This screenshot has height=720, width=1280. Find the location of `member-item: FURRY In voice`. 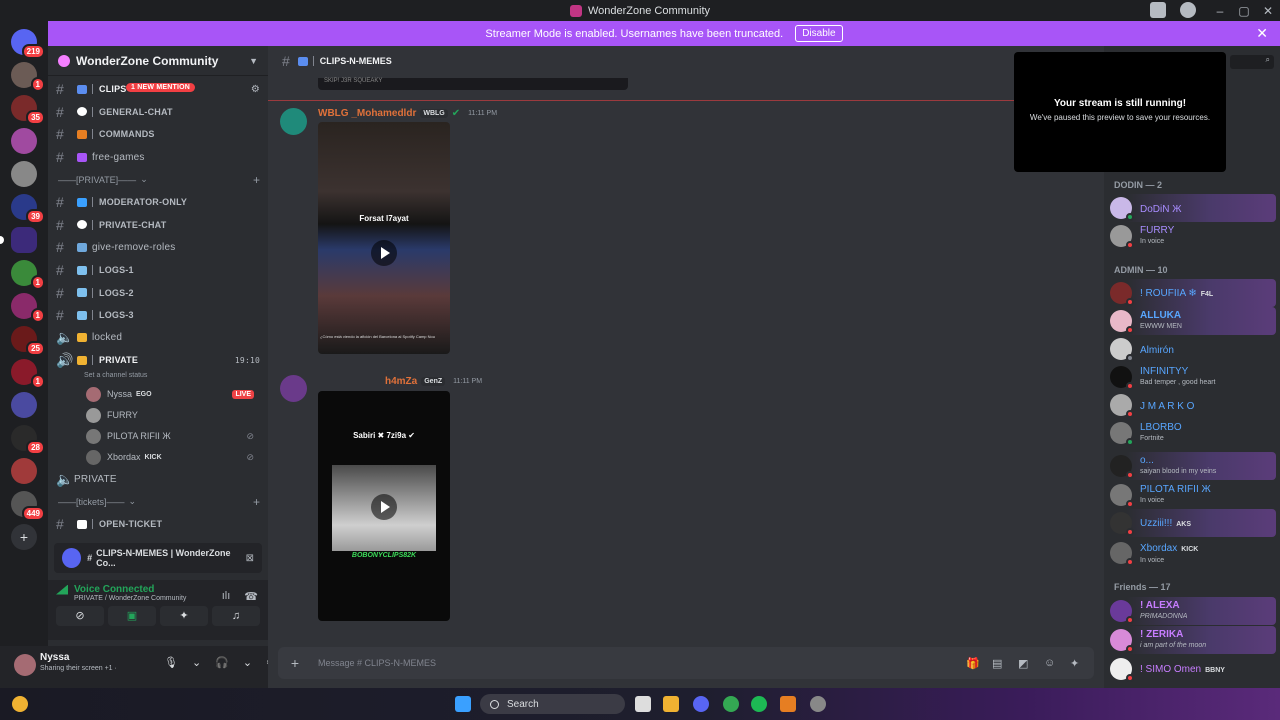

member-item: FURRY In voice is located at coordinates (1193, 236).